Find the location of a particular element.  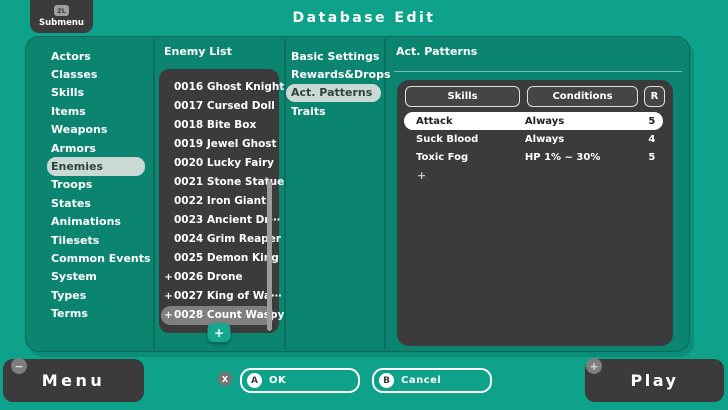

rating-cell: 4 is located at coordinates (652, 139).